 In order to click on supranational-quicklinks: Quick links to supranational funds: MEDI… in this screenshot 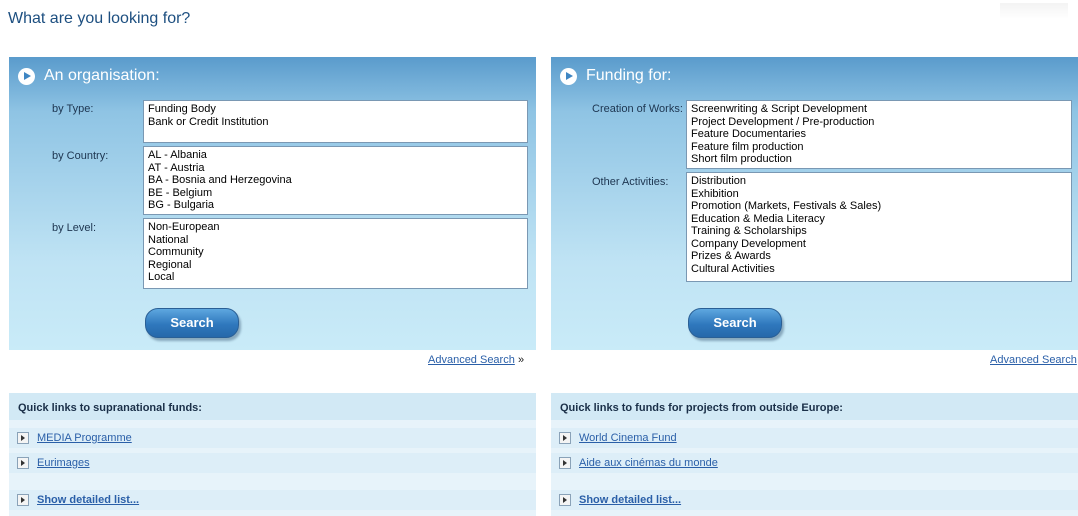, I will do `click(272, 454)`.